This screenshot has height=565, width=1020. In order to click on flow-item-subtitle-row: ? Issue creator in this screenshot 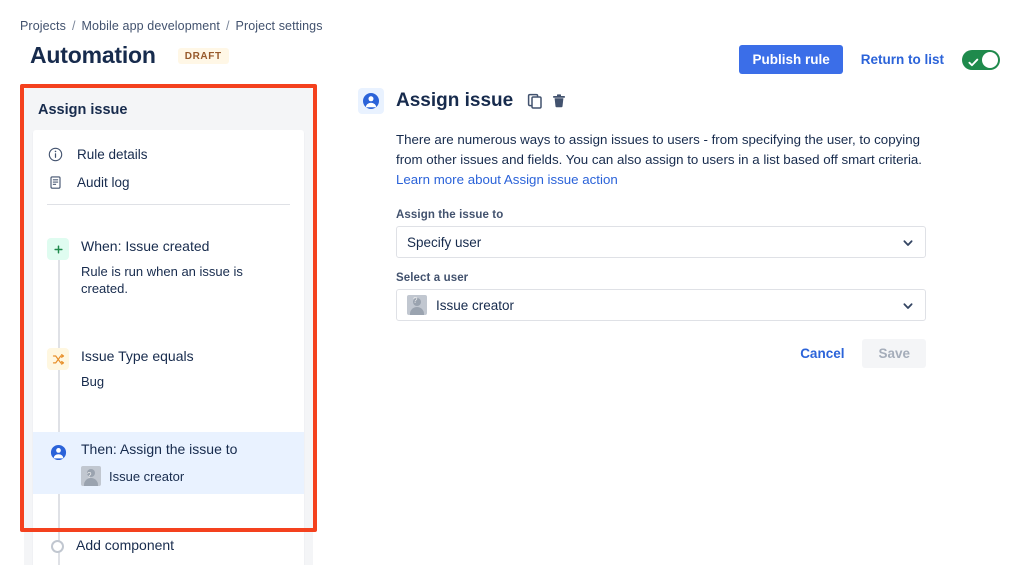, I will do `click(159, 476)`.